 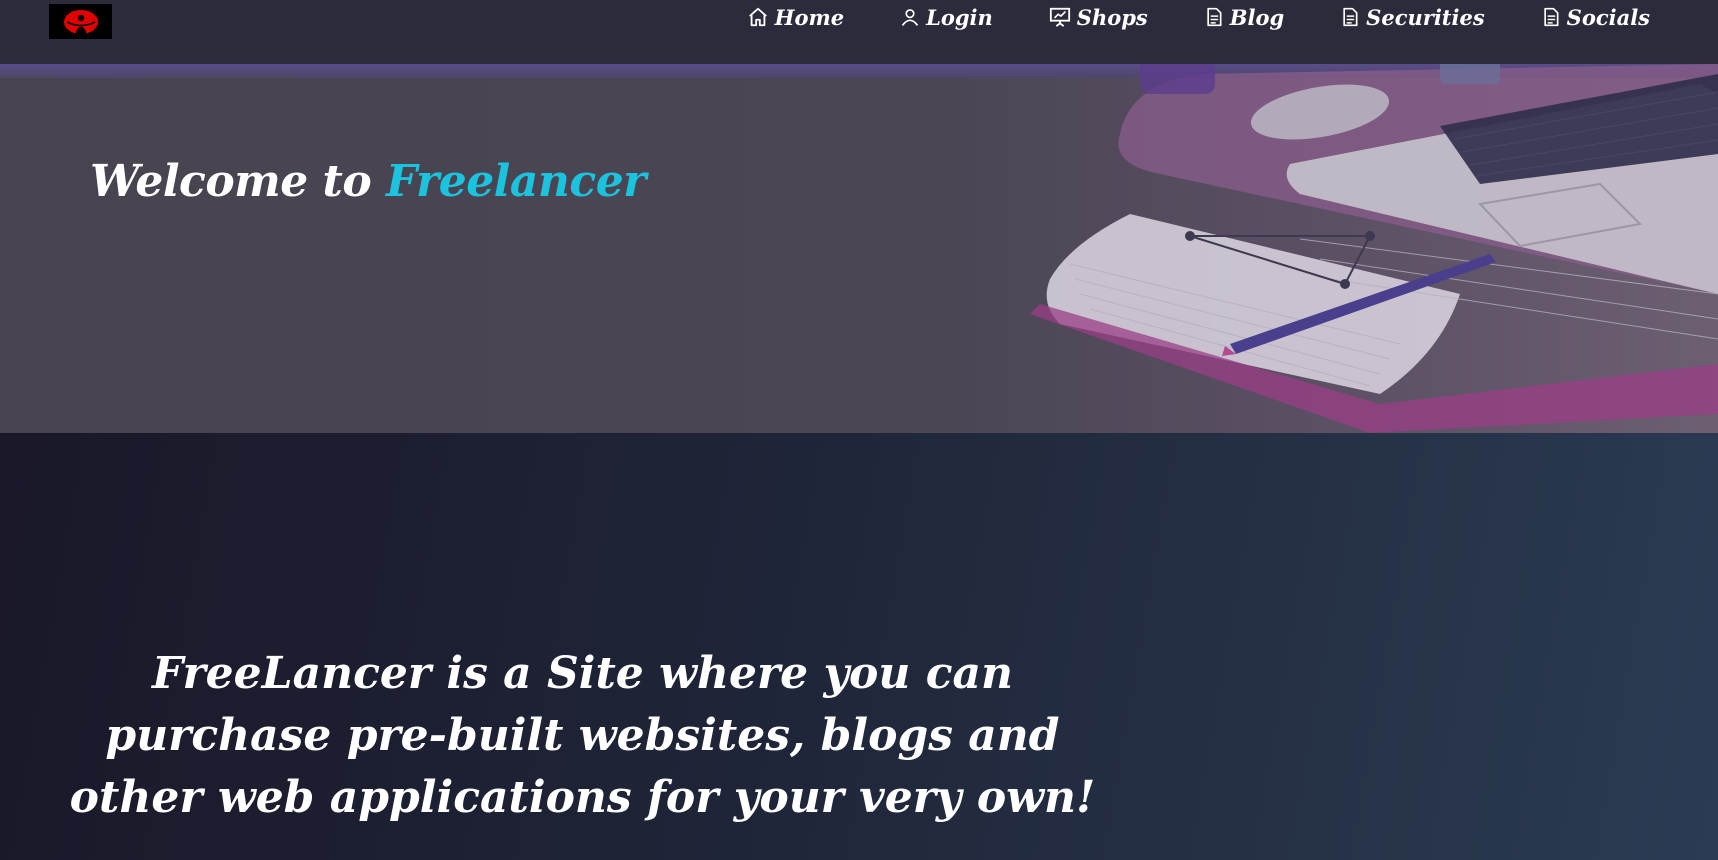 I want to click on home-icon, so click(x=757, y=17).